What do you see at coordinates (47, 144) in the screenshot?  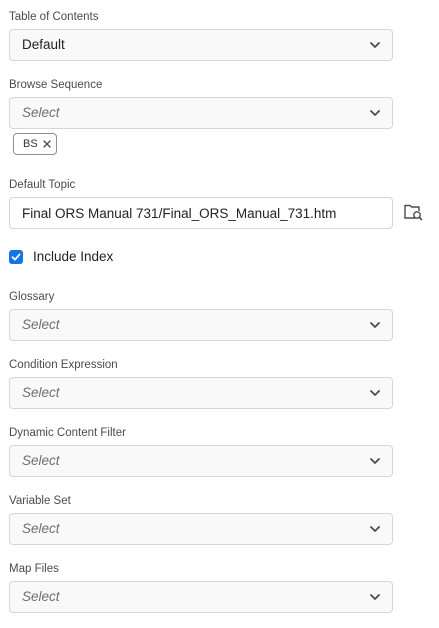 I see `remove-tag-icon` at bounding box center [47, 144].